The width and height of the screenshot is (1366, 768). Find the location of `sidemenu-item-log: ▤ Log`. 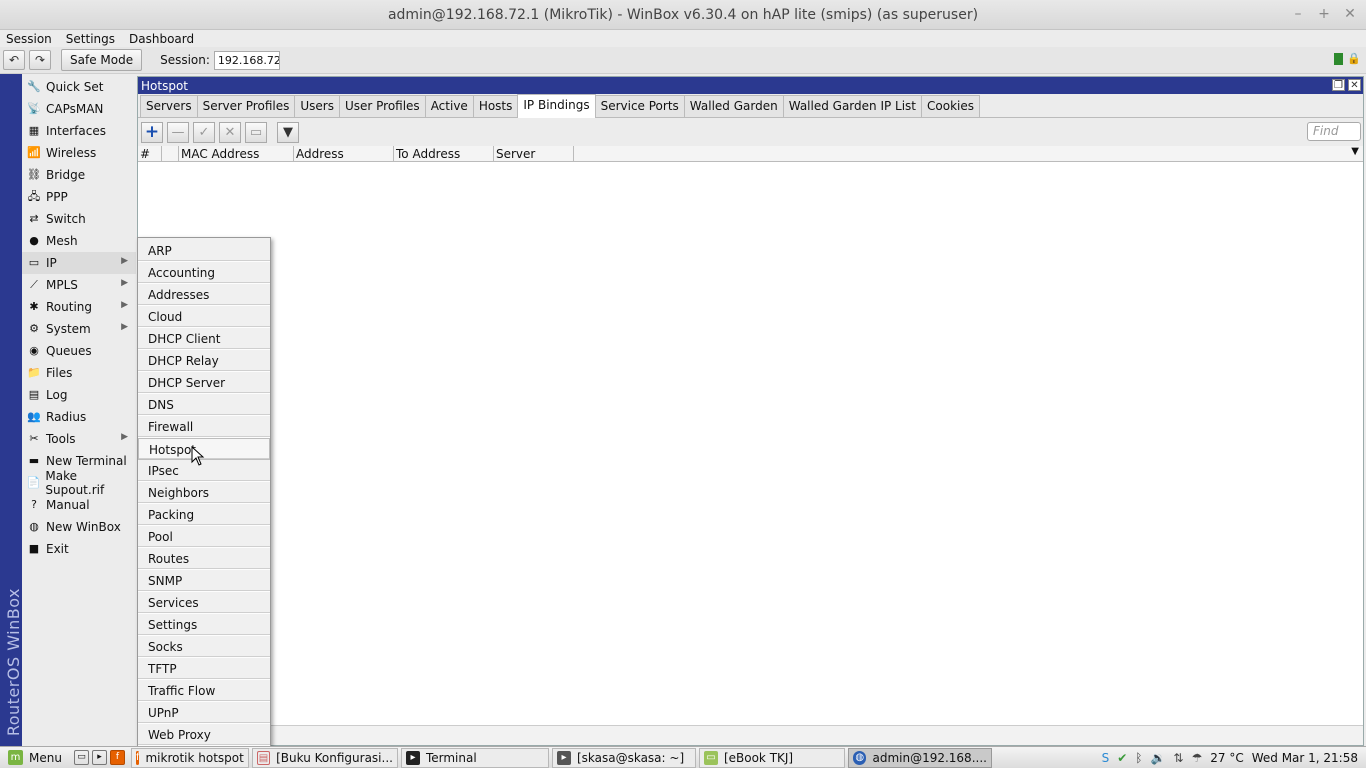

sidemenu-item-log: ▤ Log is located at coordinates (79, 395).